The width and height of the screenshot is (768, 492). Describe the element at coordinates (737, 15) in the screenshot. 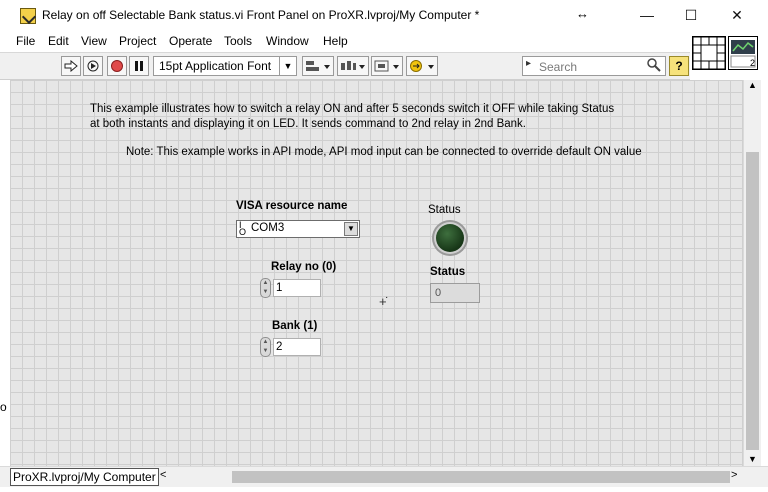

I see `close-button: ✕` at that location.